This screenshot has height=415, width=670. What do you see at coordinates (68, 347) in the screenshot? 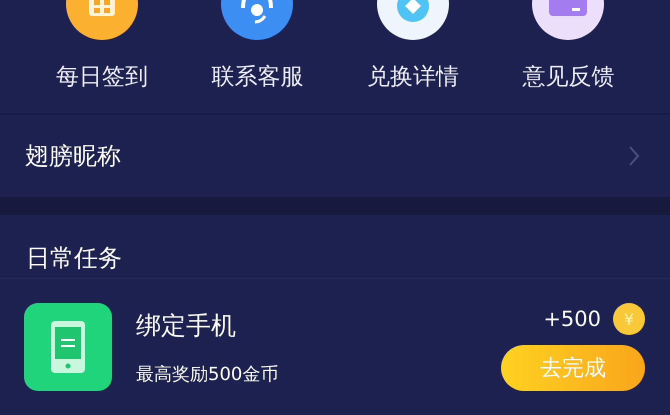
I see `phone-icon` at bounding box center [68, 347].